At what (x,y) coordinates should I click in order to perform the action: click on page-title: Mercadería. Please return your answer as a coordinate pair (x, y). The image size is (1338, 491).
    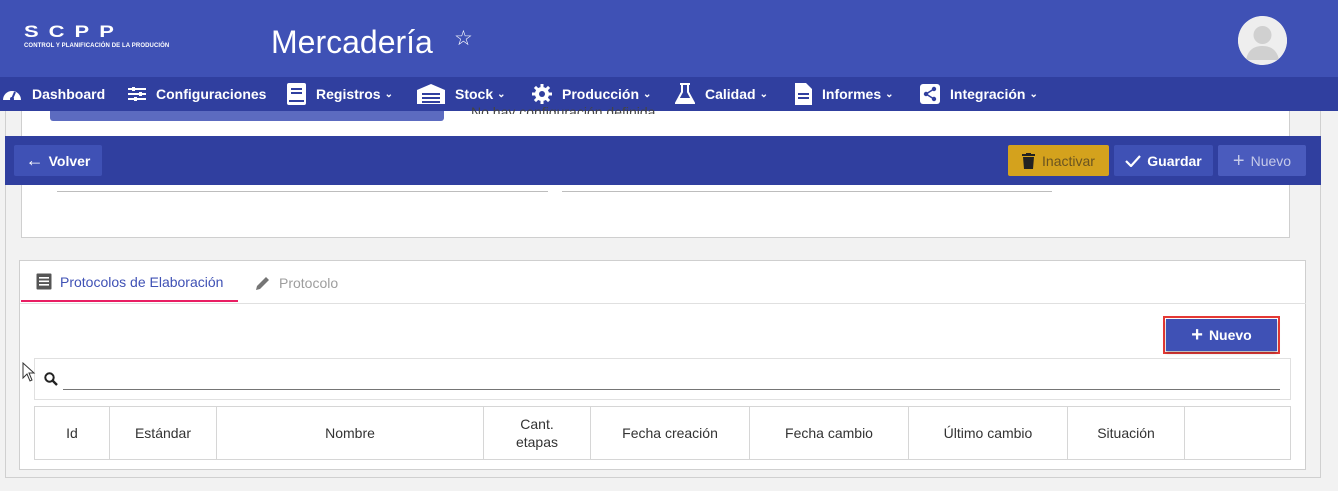
    Looking at the image, I should click on (352, 42).